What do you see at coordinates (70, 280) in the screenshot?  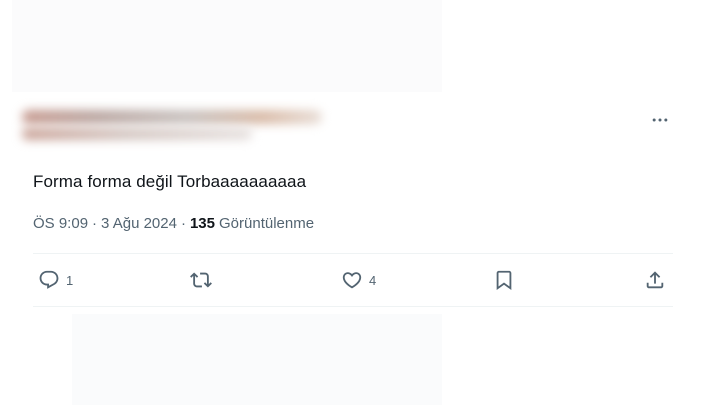 I see `reply-count: 1` at bounding box center [70, 280].